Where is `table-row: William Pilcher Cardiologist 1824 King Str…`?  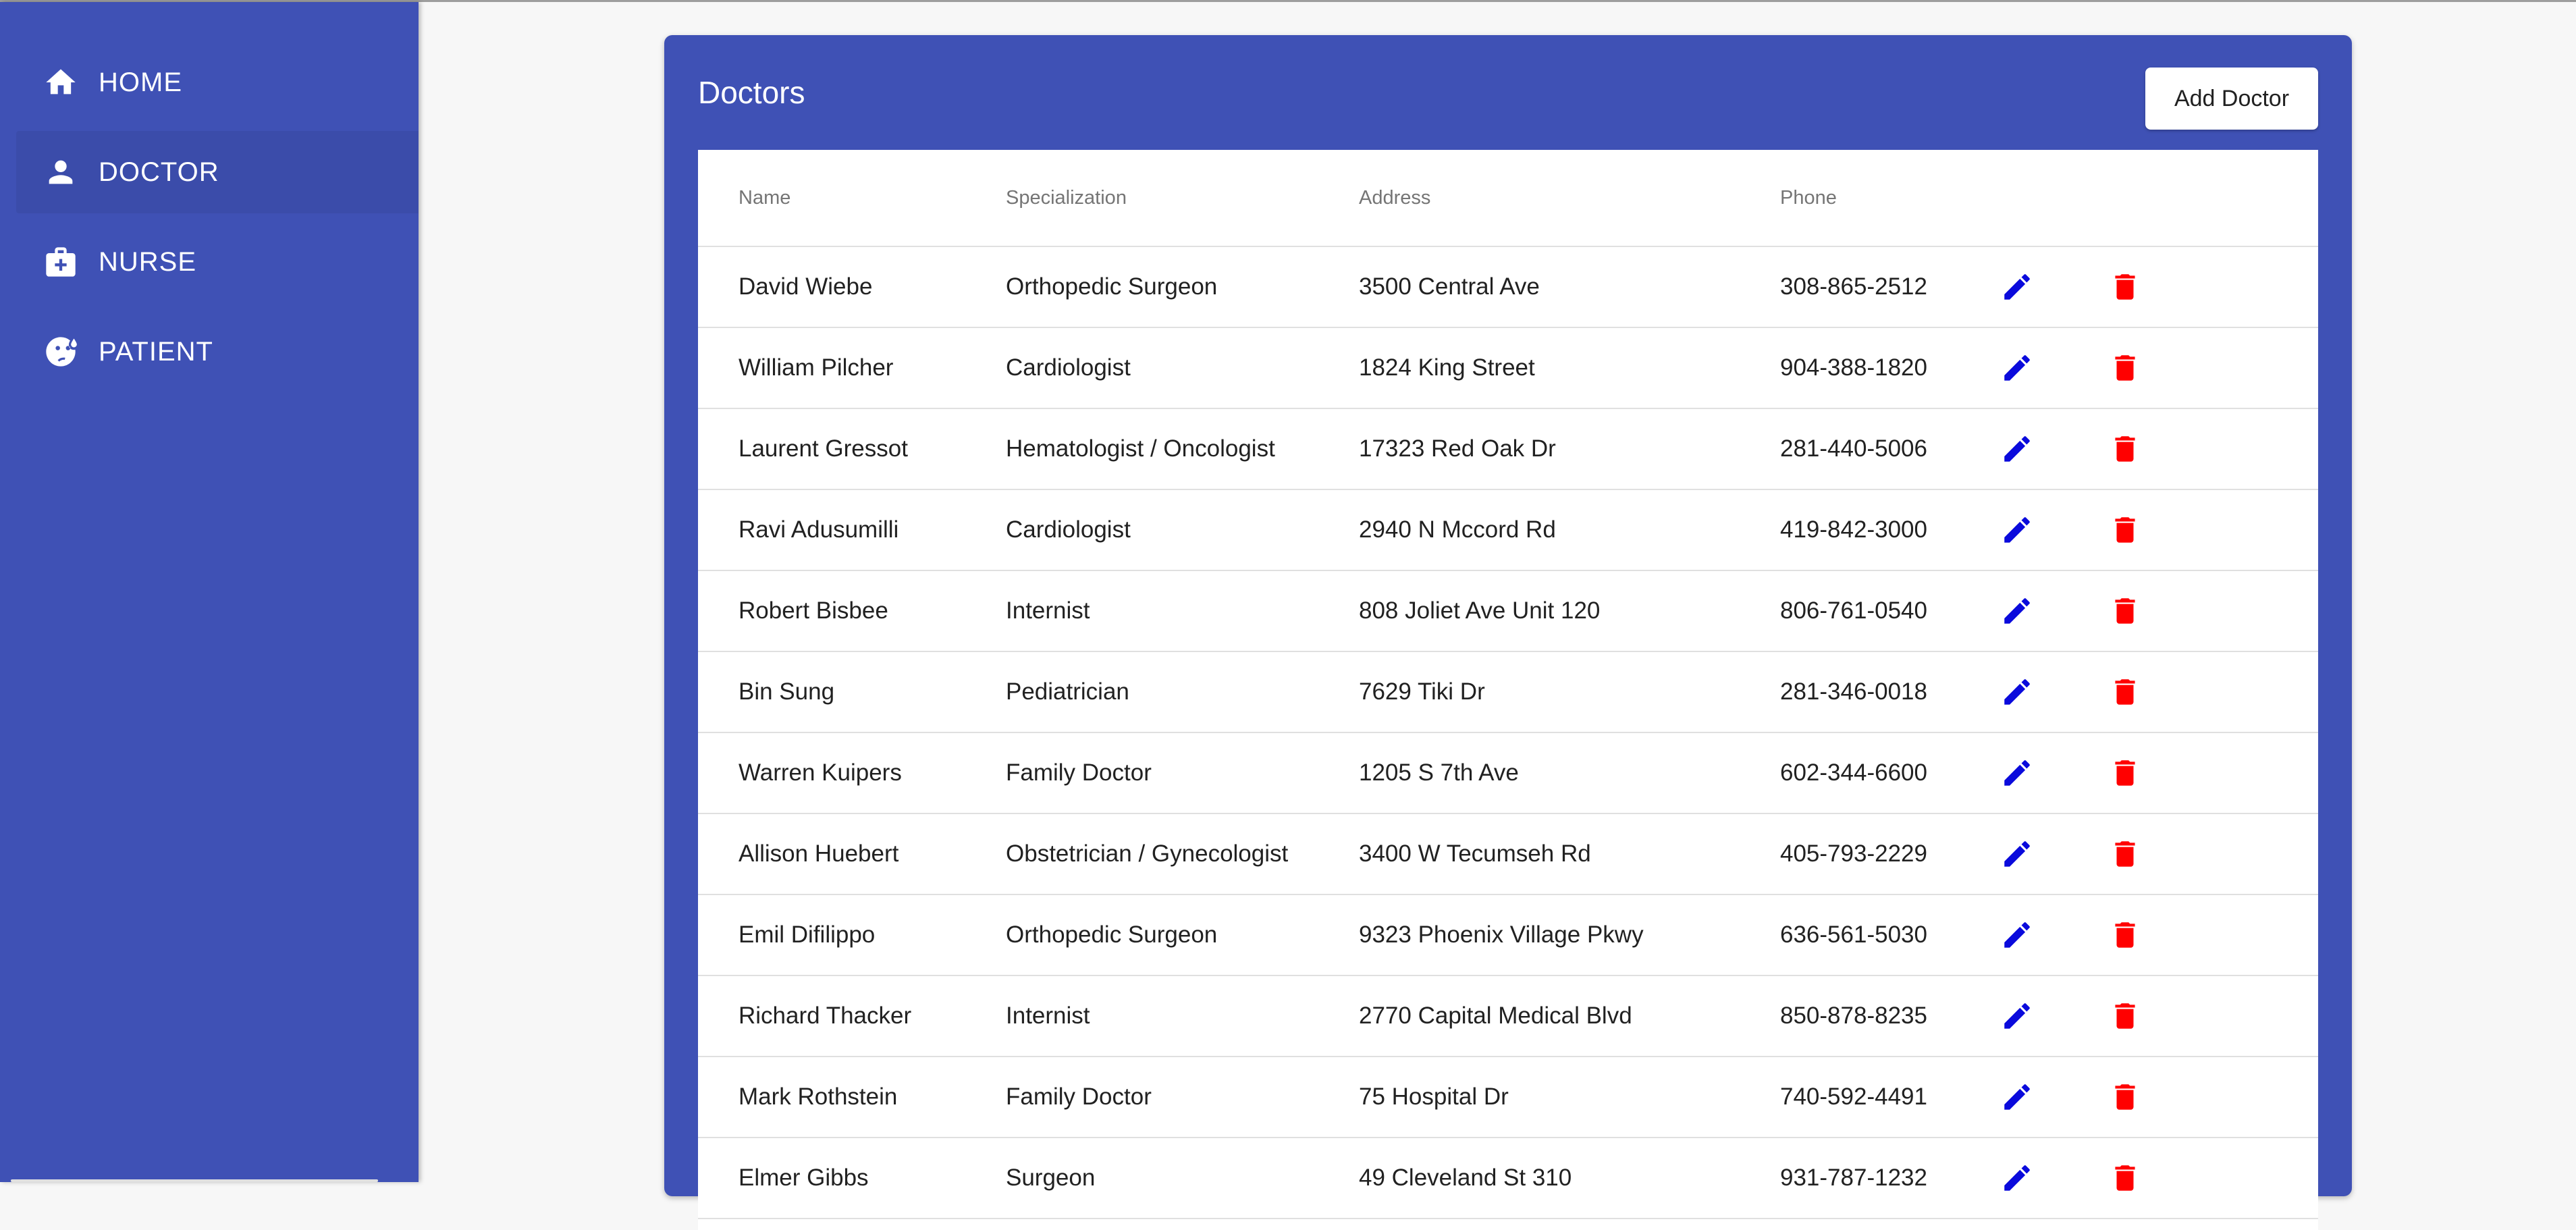 table-row: William Pilcher Cardiologist 1824 King Str… is located at coordinates (1508, 368).